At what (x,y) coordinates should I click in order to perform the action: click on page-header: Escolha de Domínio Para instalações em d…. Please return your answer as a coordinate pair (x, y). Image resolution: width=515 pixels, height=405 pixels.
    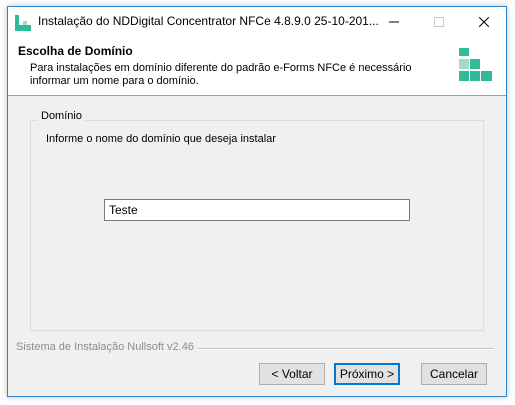
    Looking at the image, I should click on (257, 66).